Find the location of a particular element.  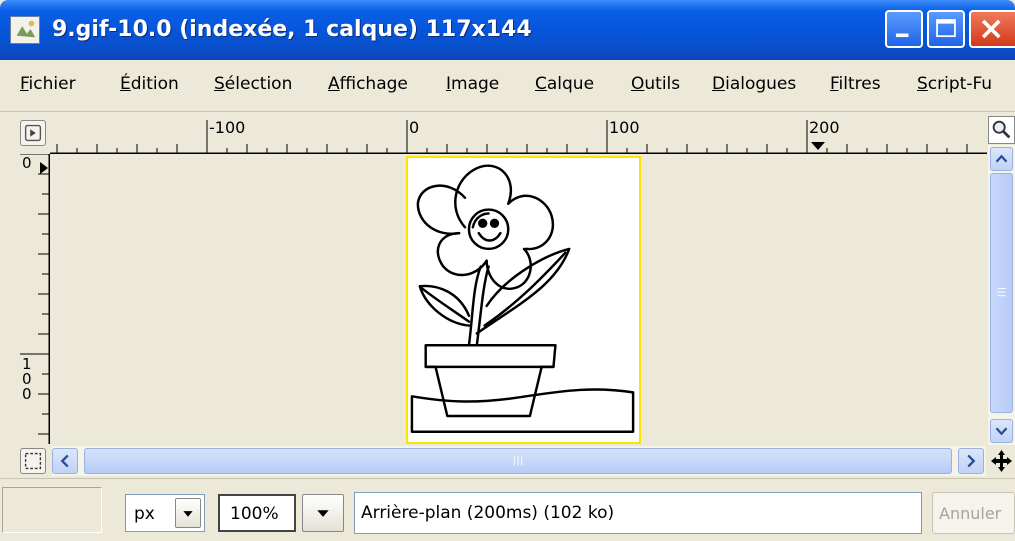

horizontal-ruler: -100 0 100 200 is located at coordinates (518, 135).